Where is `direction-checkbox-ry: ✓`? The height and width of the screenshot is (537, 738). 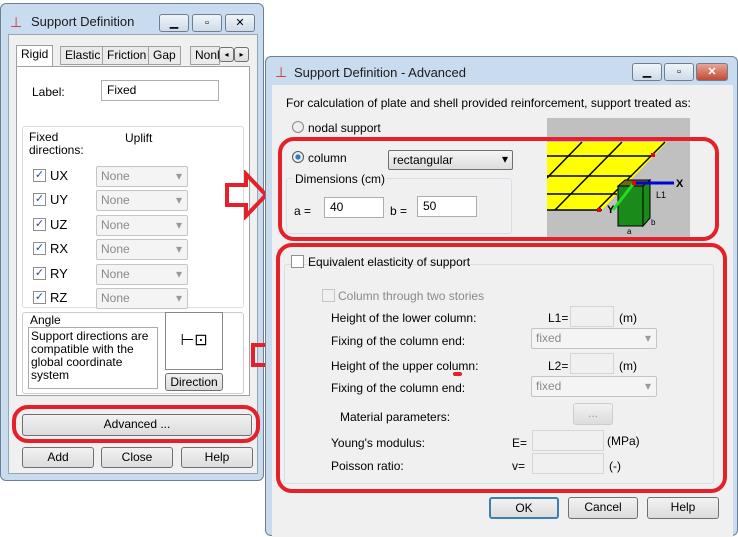
direction-checkbox-ry: ✓ is located at coordinates (39, 273).